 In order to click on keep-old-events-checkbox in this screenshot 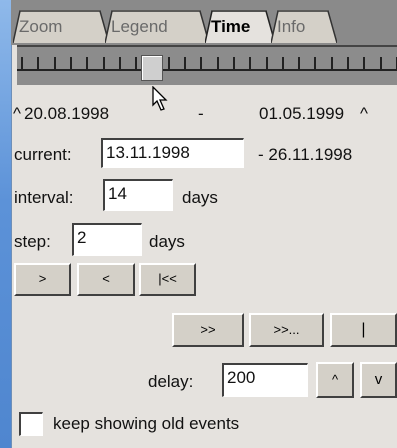, I will do `click(31, 424)`.